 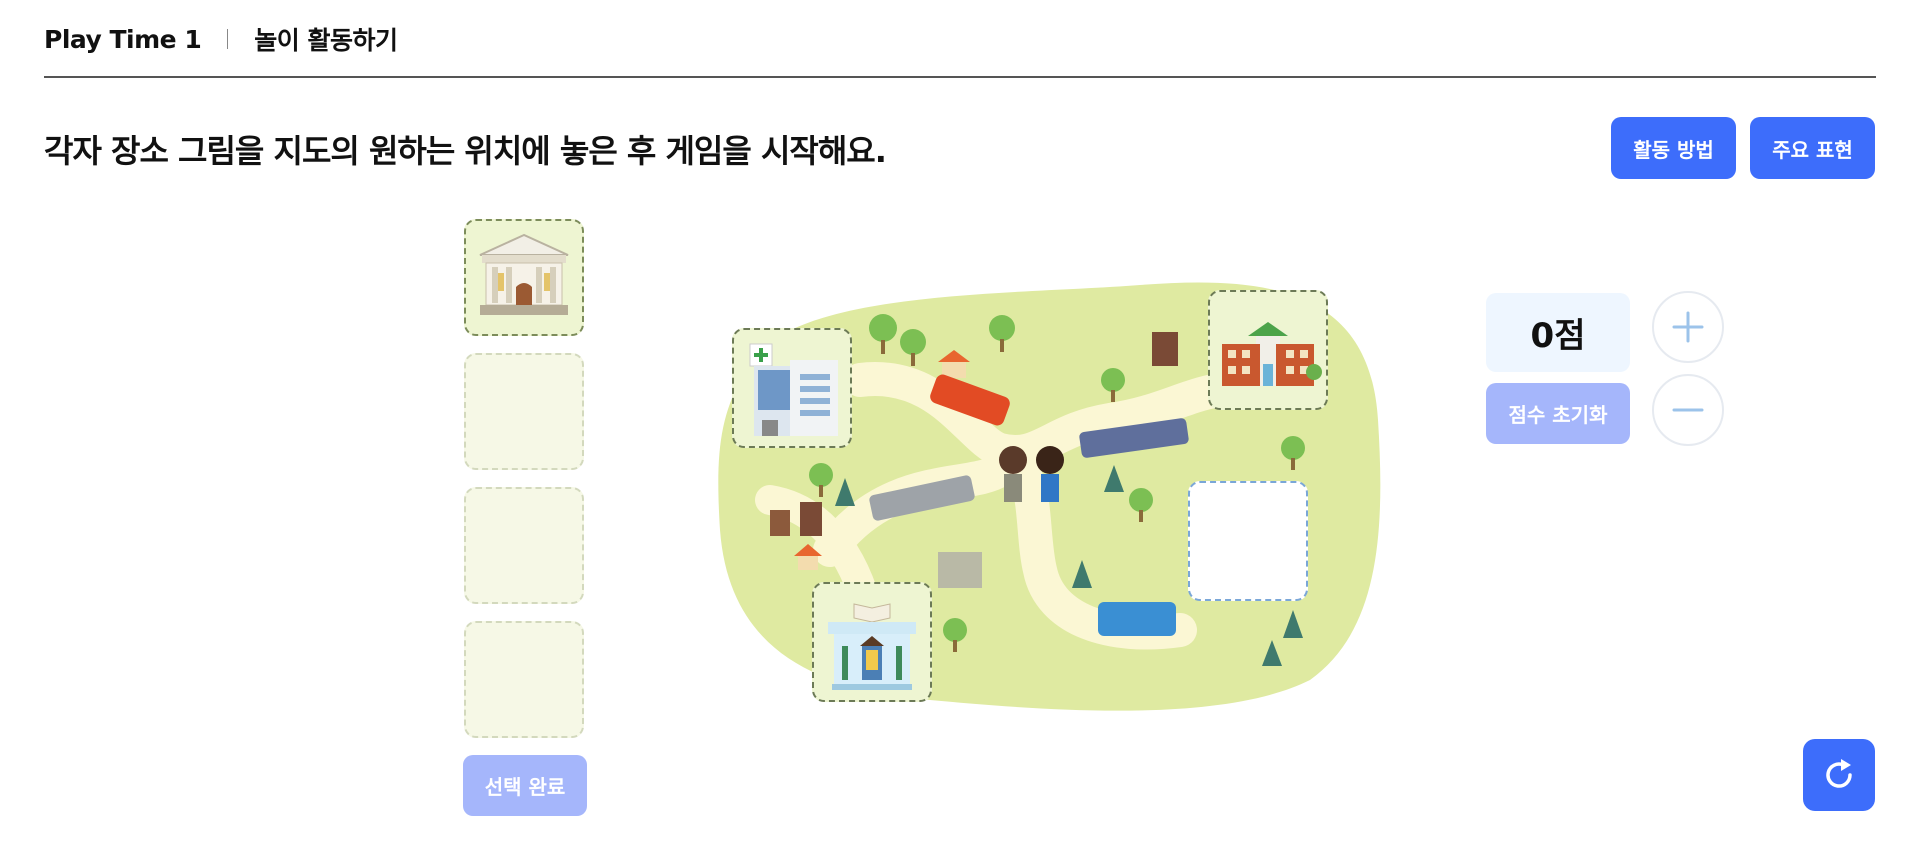 I want to click on selection-done-button: 선택 완료, so click(x=525, y=785).